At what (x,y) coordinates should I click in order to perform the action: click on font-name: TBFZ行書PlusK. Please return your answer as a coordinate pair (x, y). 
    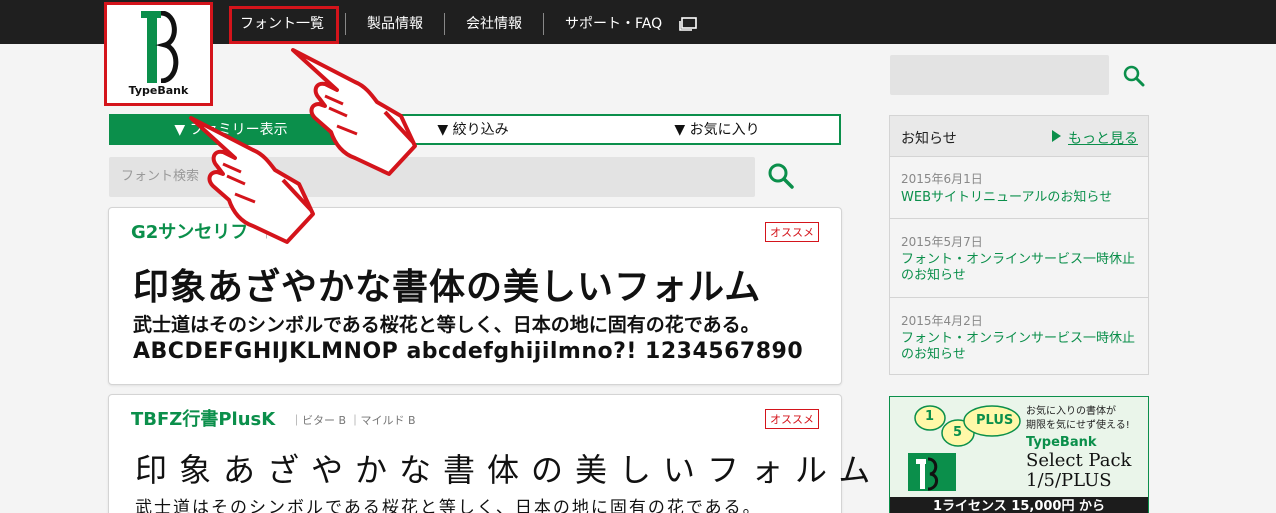
    Looking at the image, I should click on (203, 418).